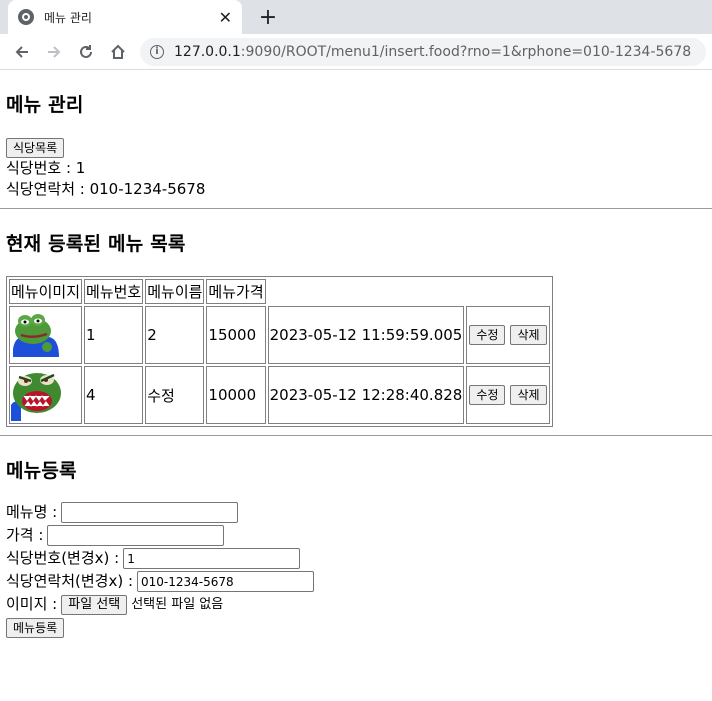 The image size is (712, 701). I want to click on menu-number: 1, so click(114, 335).